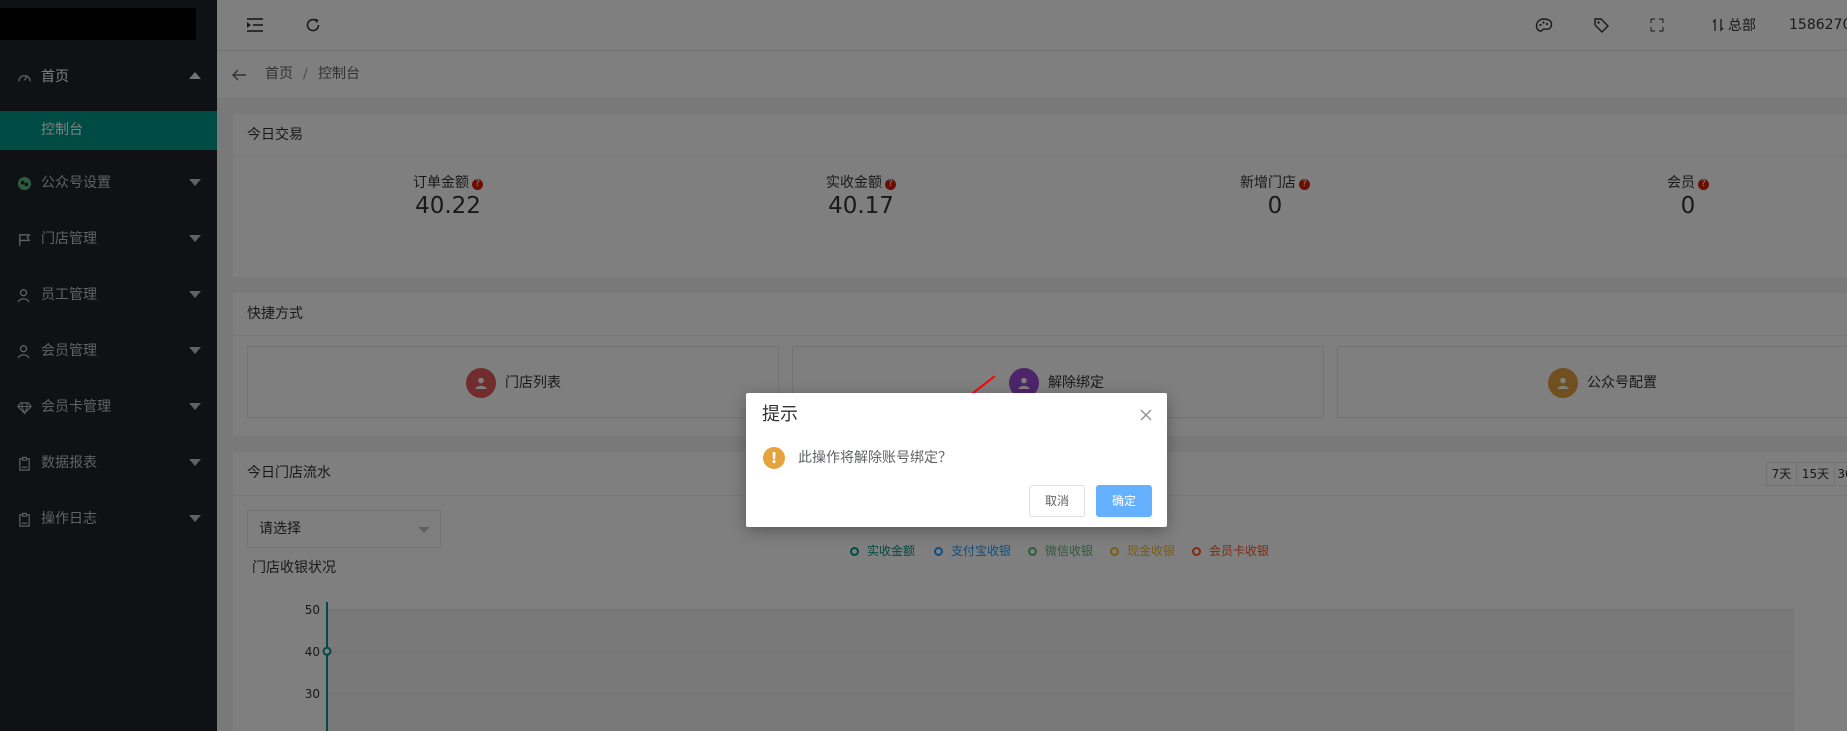  What do you see at coordinates (780, 414) in the screenshot?
I see `dialog-title: 提示` at bounding box center [780, 414].